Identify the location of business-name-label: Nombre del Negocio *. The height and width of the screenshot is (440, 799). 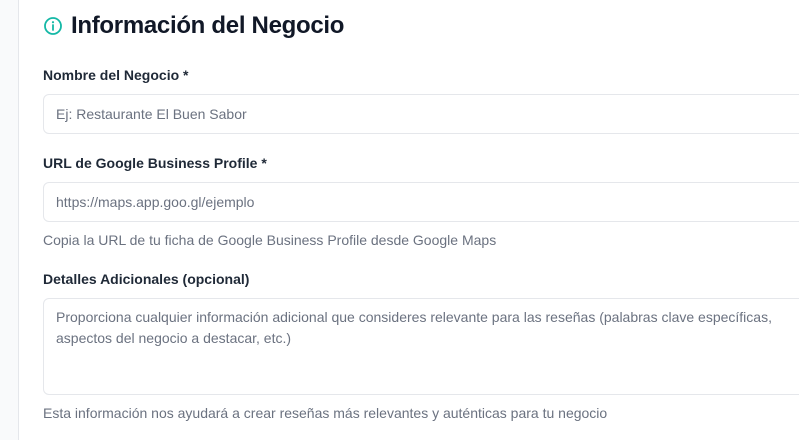
(116, 75).